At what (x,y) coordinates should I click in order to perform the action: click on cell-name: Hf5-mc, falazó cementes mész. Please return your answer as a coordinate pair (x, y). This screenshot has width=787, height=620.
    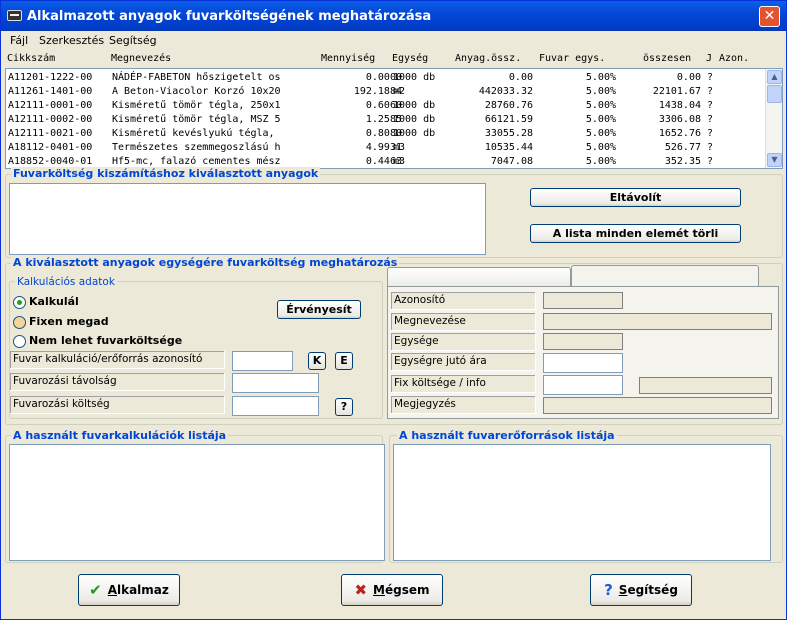
    Looking at the image, I should click on (196, 161).